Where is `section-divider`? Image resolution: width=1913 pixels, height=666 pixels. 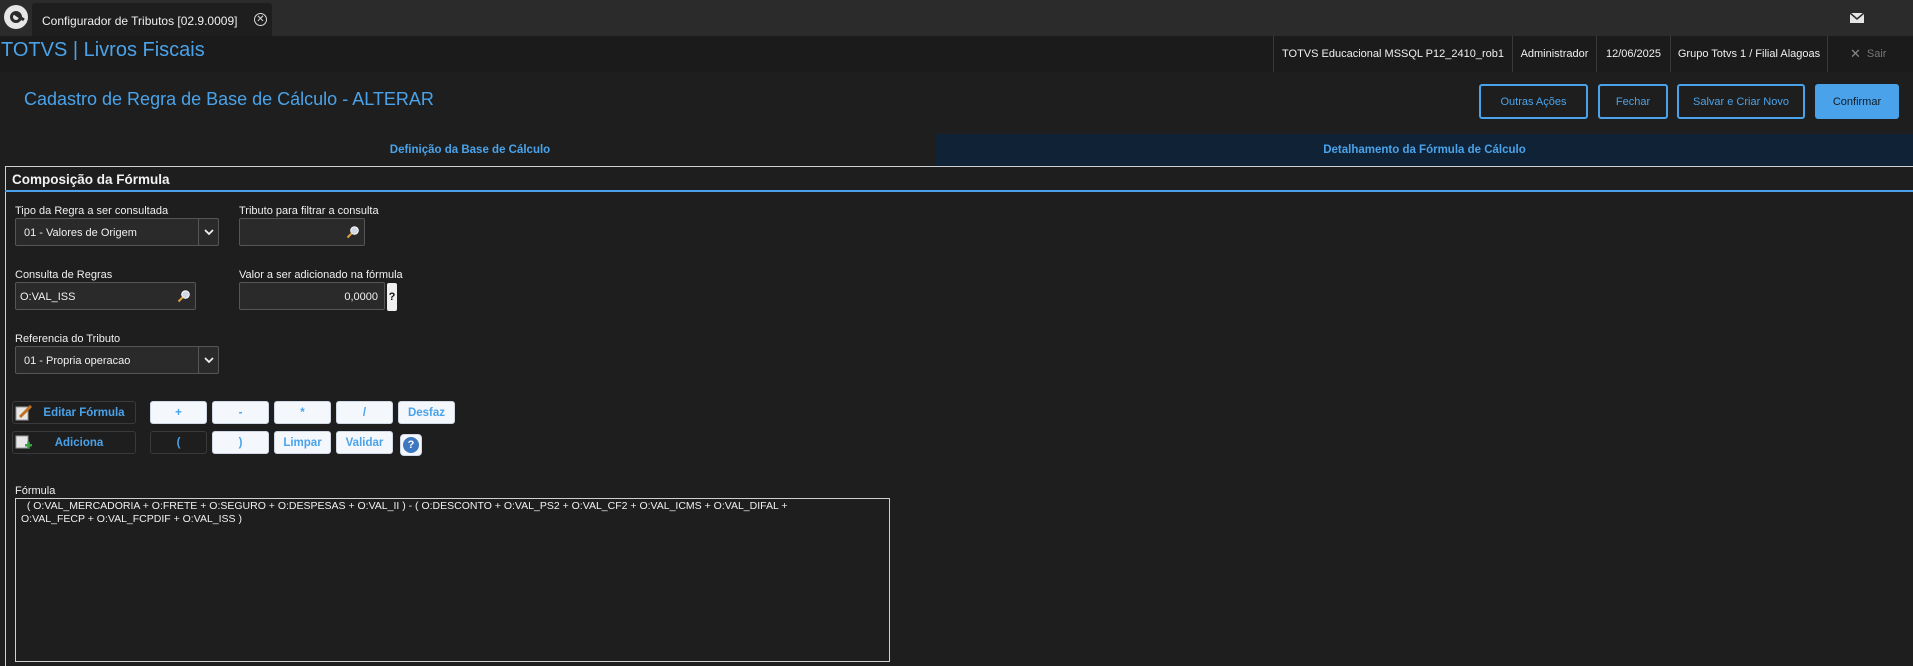
section-divider is located at coordinates (959, 191).